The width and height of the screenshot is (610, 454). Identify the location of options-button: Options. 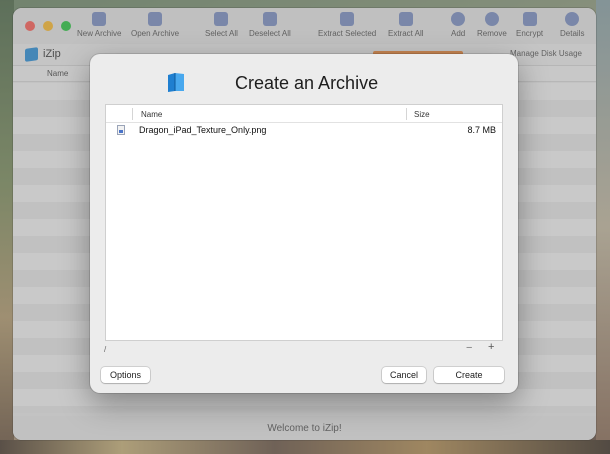
(125, 375).